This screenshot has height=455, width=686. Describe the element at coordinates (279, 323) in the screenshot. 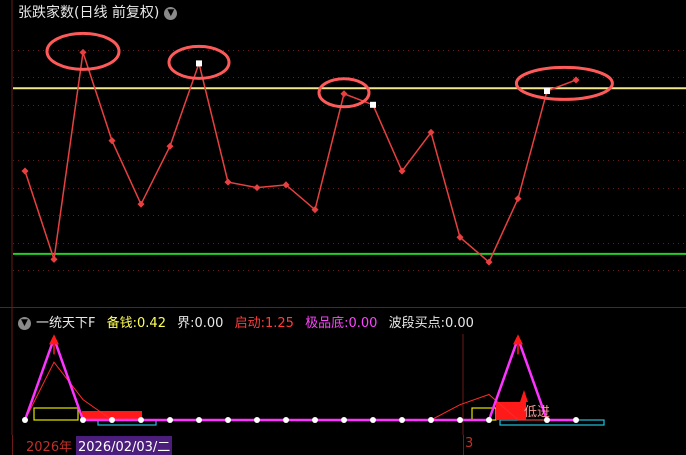

I see `indicator-item-value: 1.25` at that location.